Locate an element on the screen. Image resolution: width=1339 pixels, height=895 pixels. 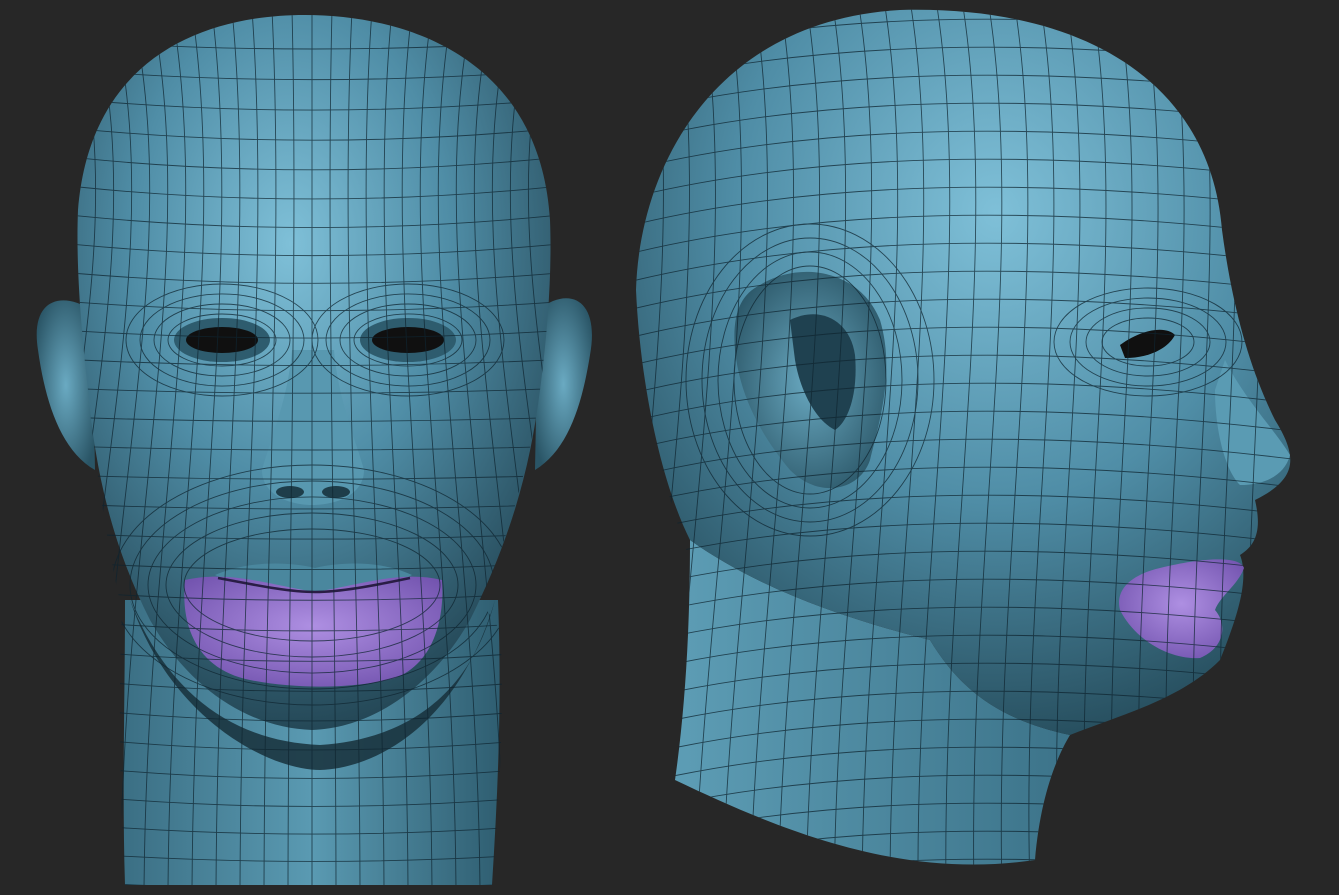
nostril-right is located at coordinates (336, 492).